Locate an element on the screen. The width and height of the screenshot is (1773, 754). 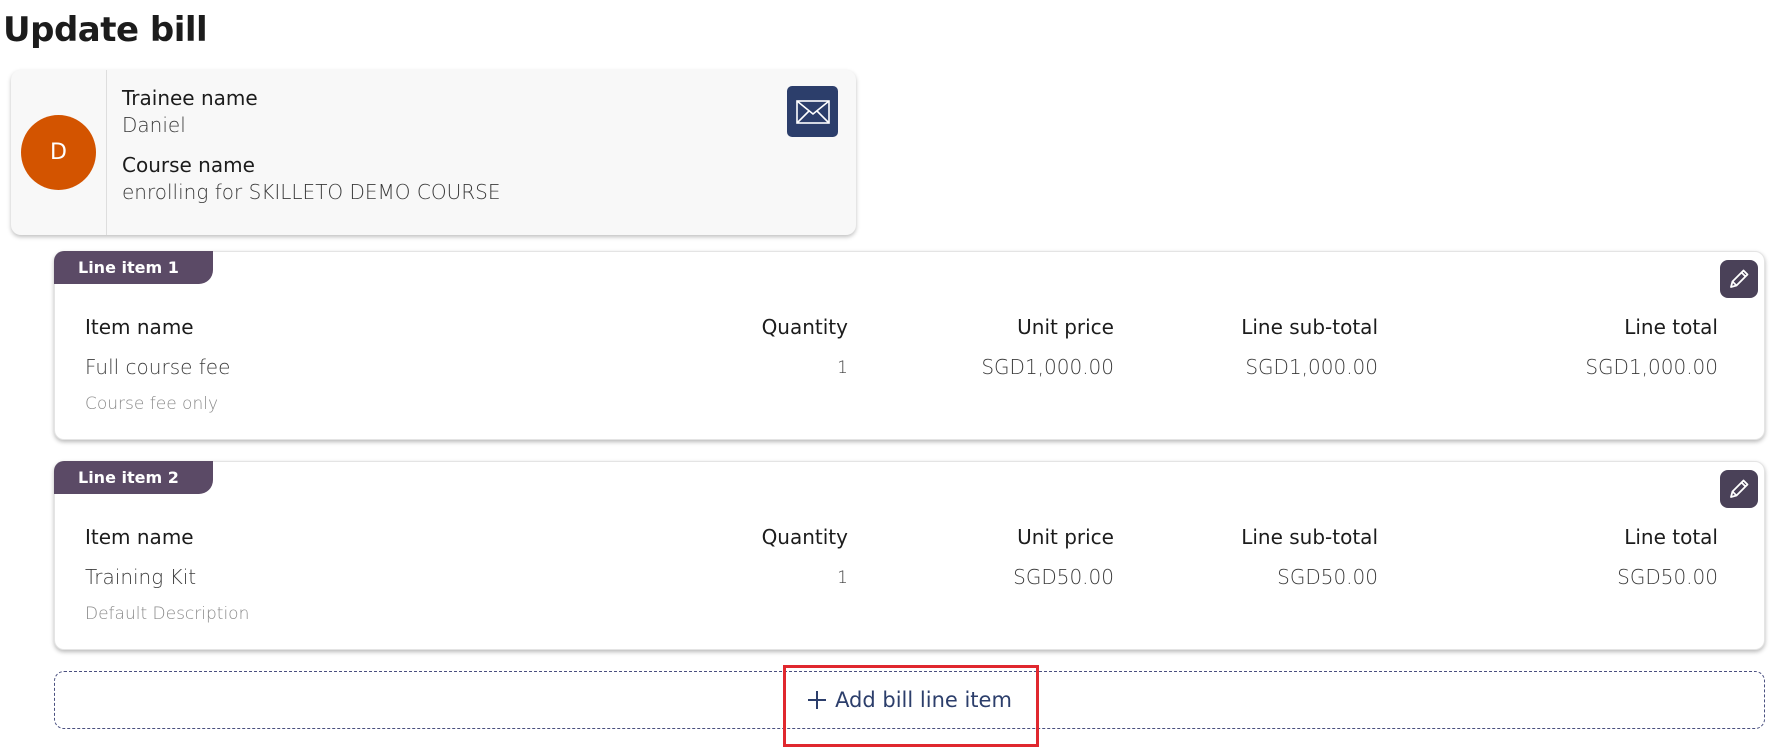
add-bill-line-item-button: Add bill line item is located at coordinates (909, 700).